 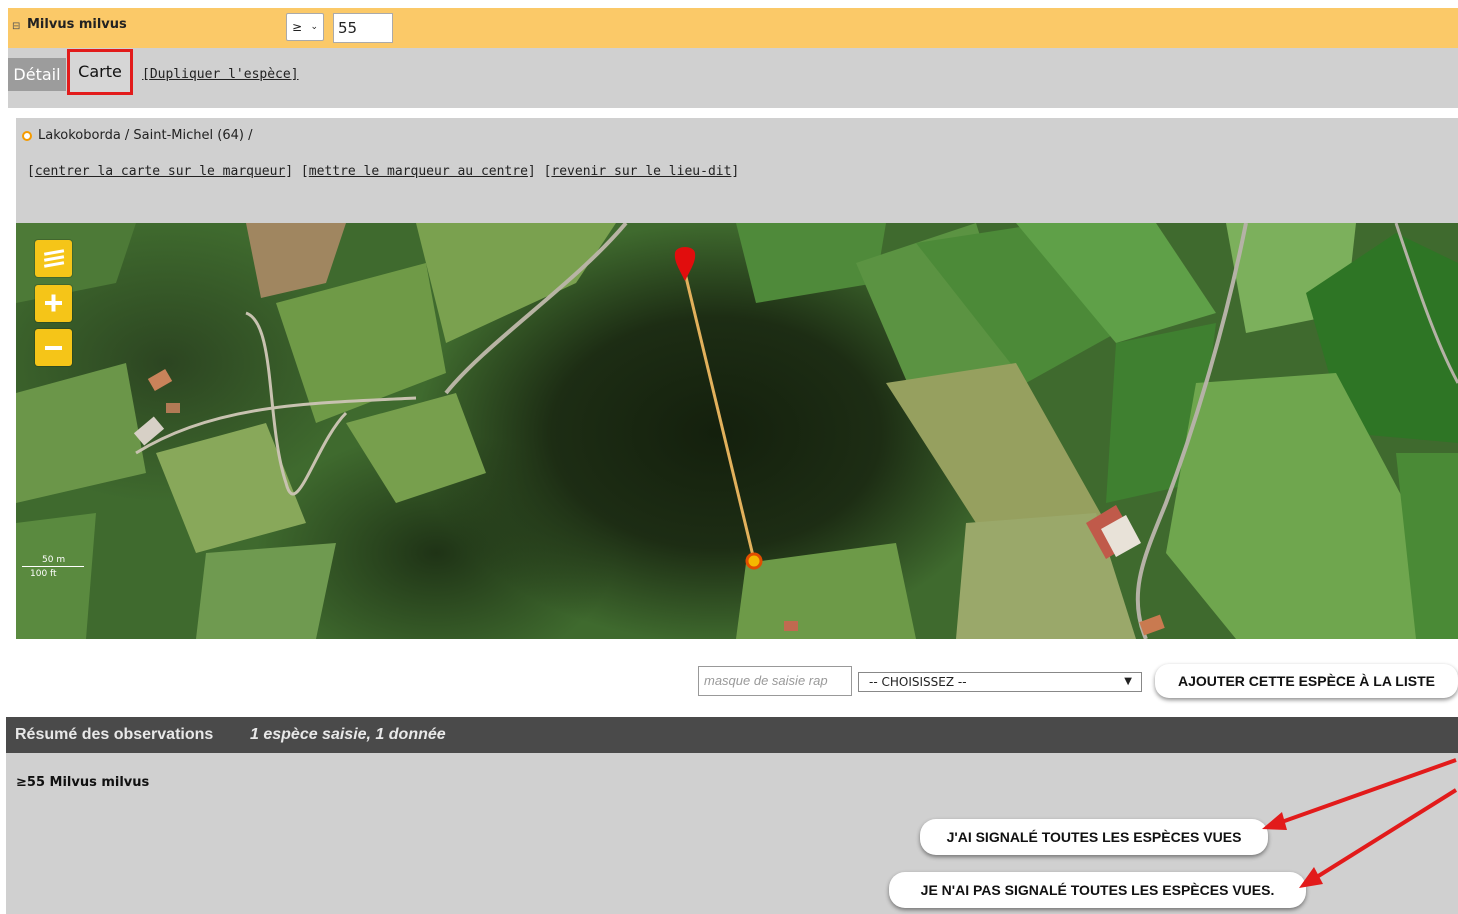 I want to click on chevron-down-icon: ⌄, so click(x=314, y=27).